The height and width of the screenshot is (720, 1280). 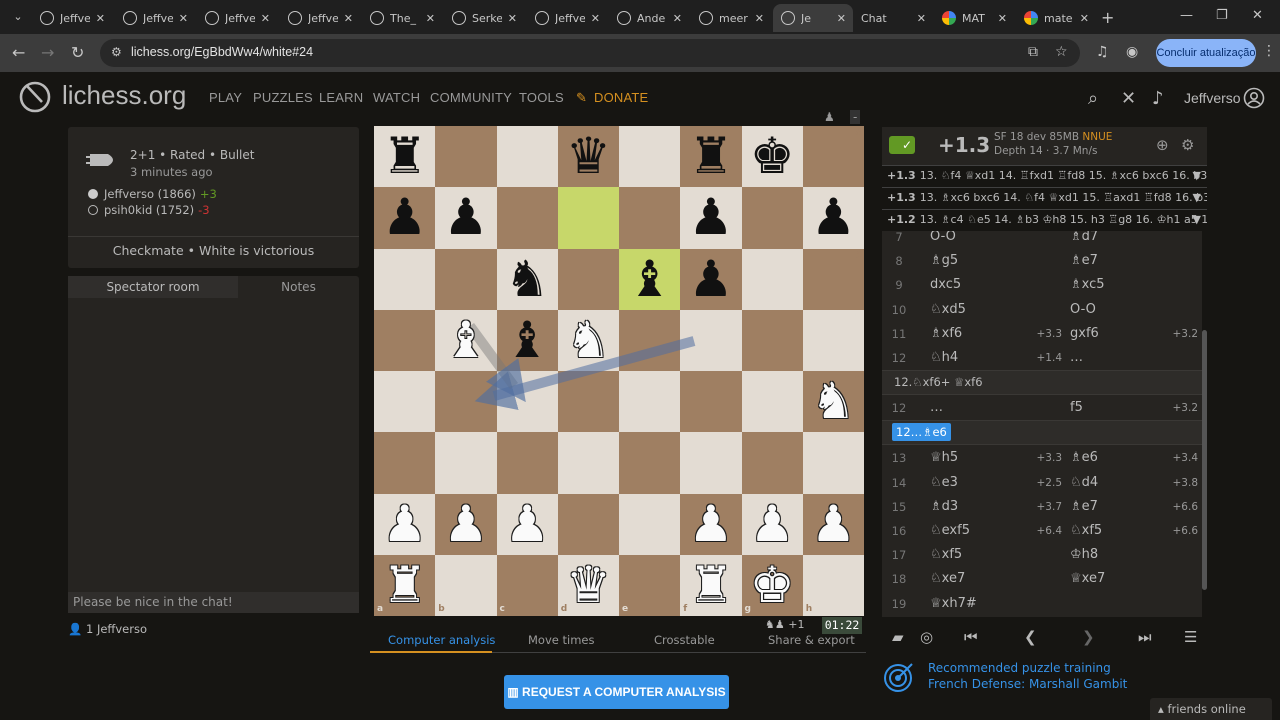 What do you see at coordinates (298, 287) in the screenshot?
I see `tab-notes: Notes` at bounding box center [298, 287].